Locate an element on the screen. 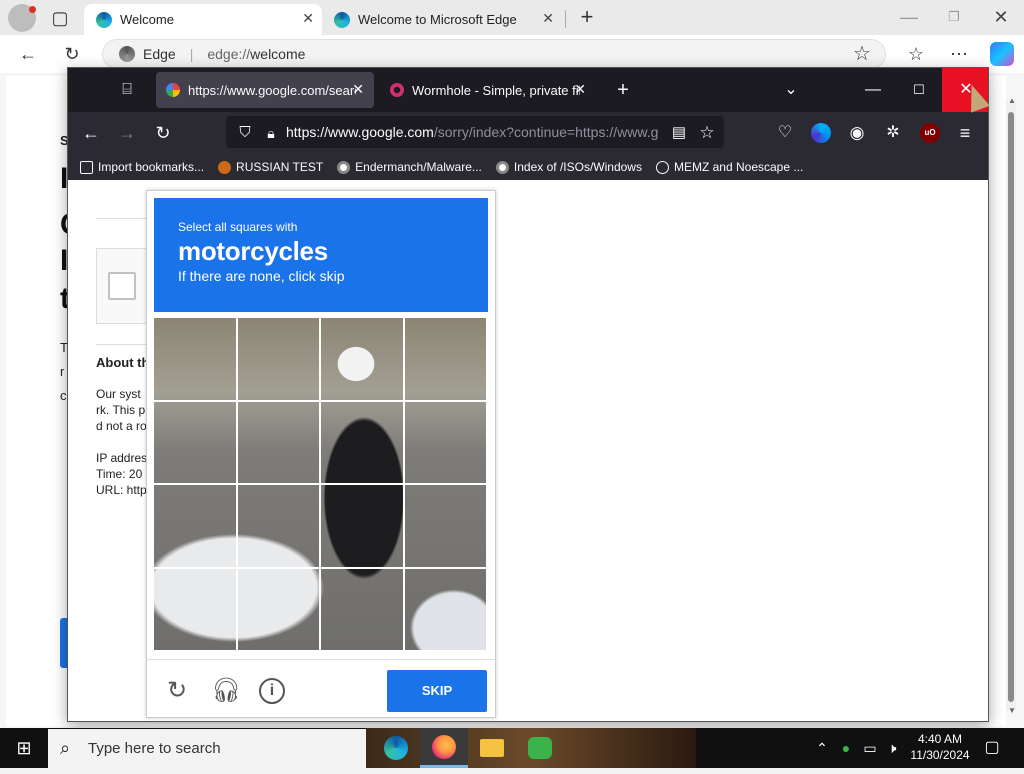  firefox-view-icon: ⌸ is located at coordinates (127, 90).